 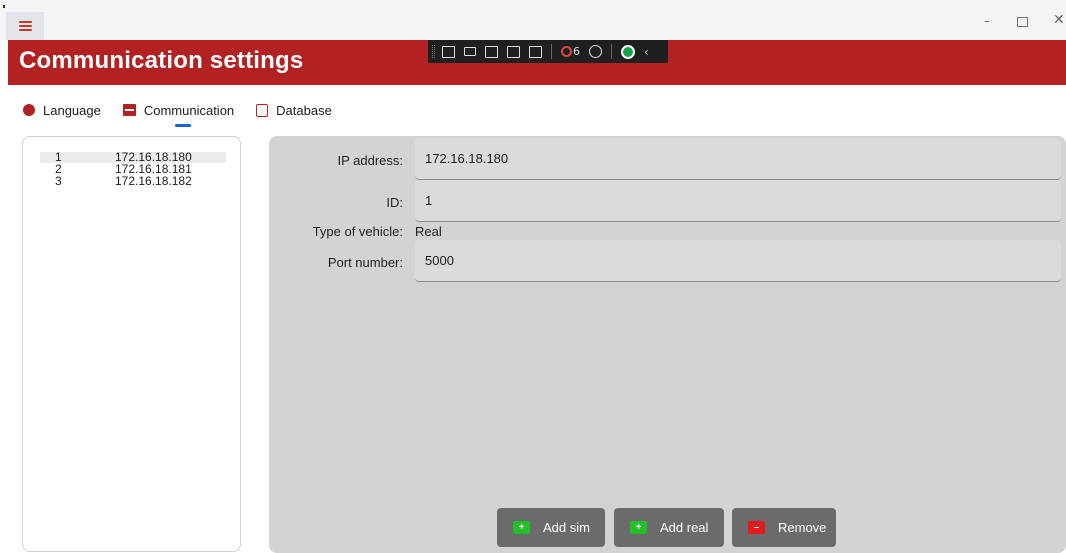 What do you see at coordinates (29, 110) in the screenshot?
I see `globe-icon` at bounding box center [29, 110].